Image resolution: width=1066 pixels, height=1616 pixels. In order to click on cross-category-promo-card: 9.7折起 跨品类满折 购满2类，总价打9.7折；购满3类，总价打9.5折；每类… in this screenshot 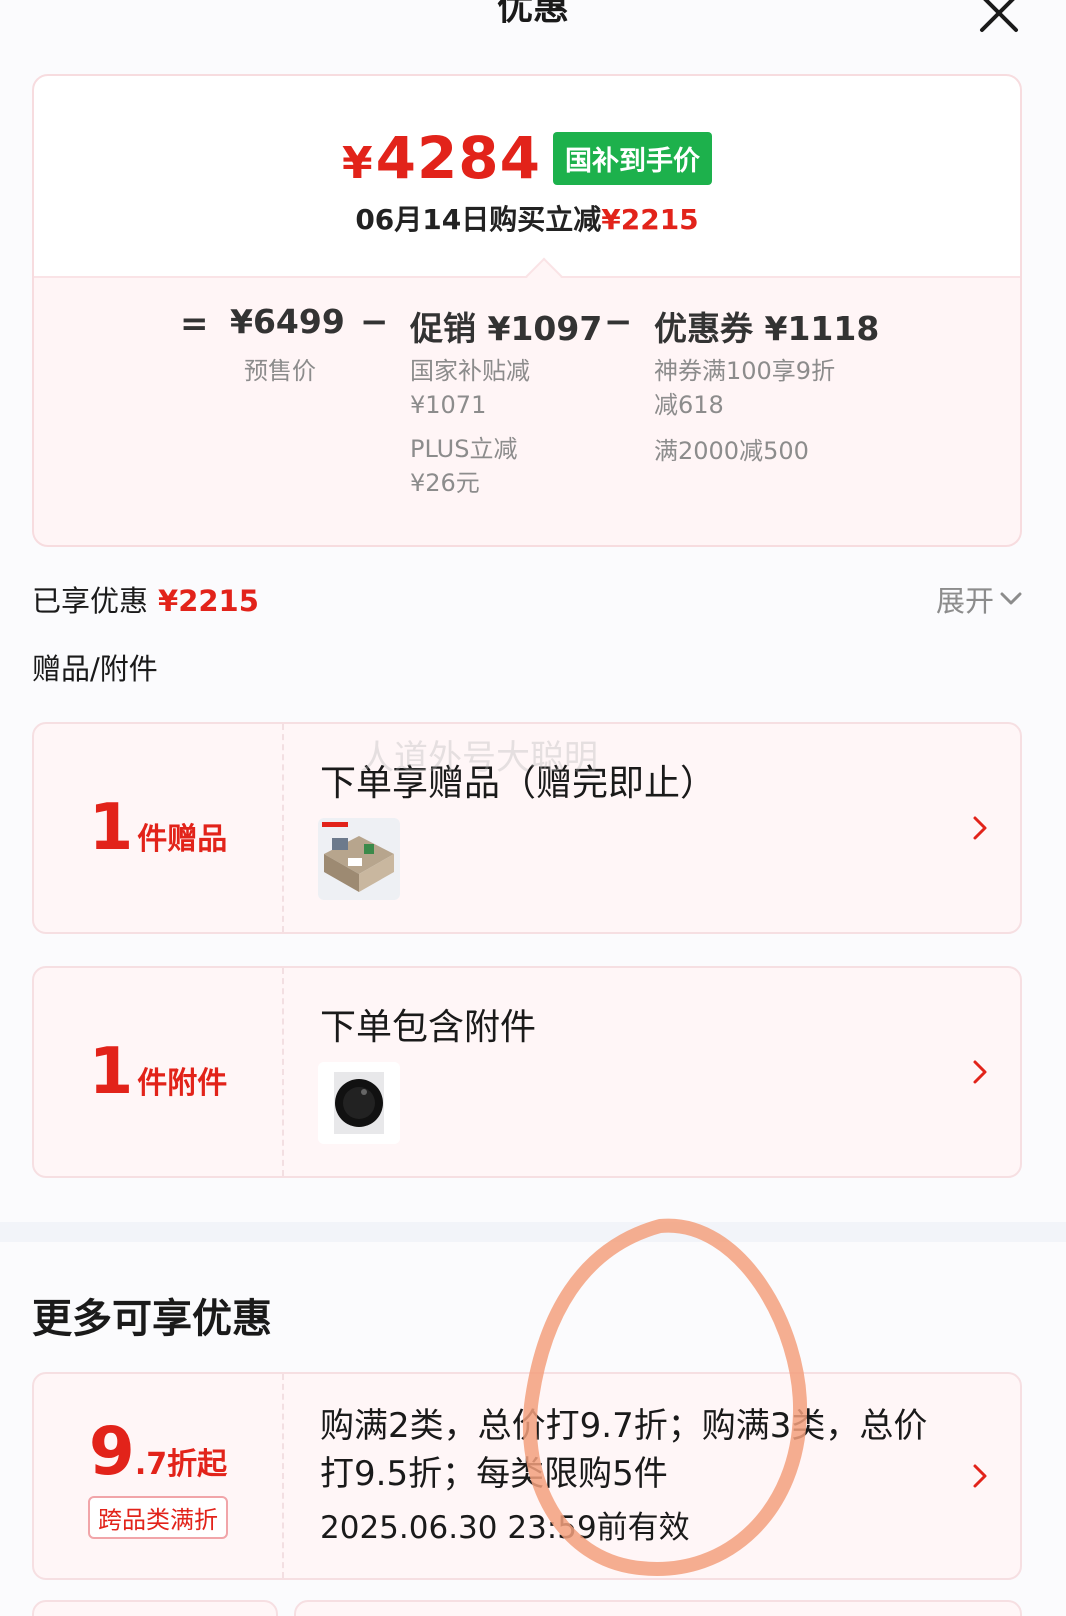, I will do `click(527, 1476)`.